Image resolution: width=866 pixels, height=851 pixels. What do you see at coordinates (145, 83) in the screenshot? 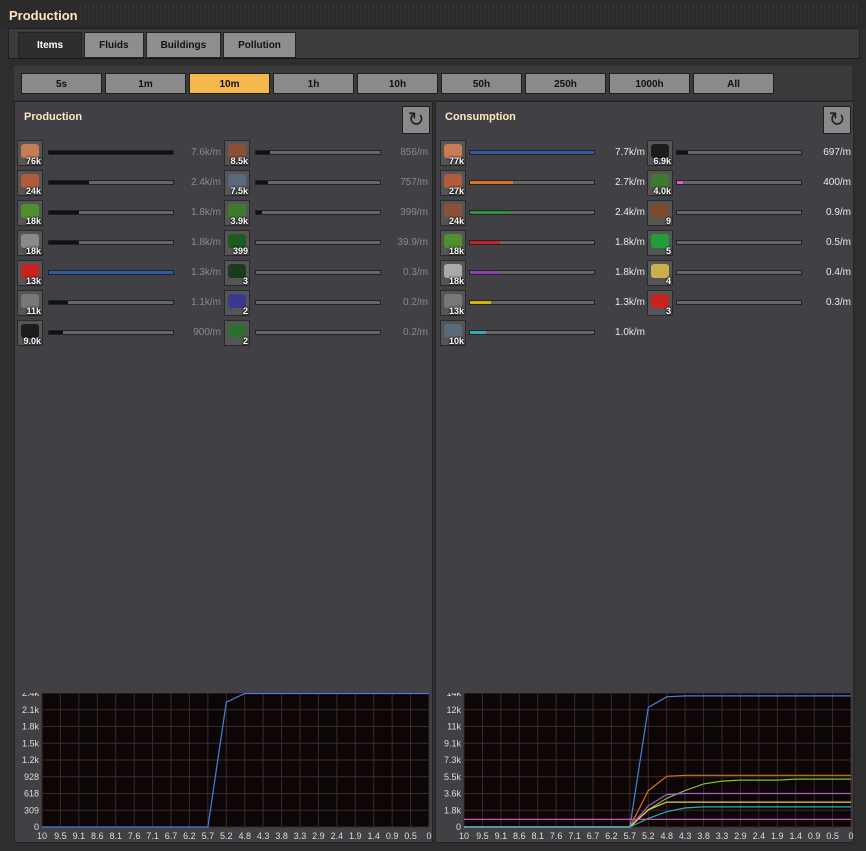
I see `time-button-1m: 1m` at bounding box center [145, 83].